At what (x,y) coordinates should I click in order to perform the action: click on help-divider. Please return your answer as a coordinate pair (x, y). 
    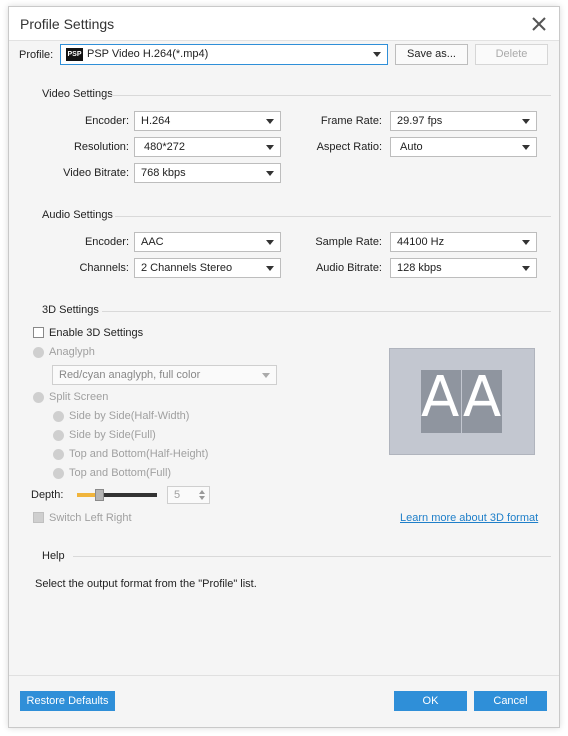
    Looking at the image, I should click on (312, 556).